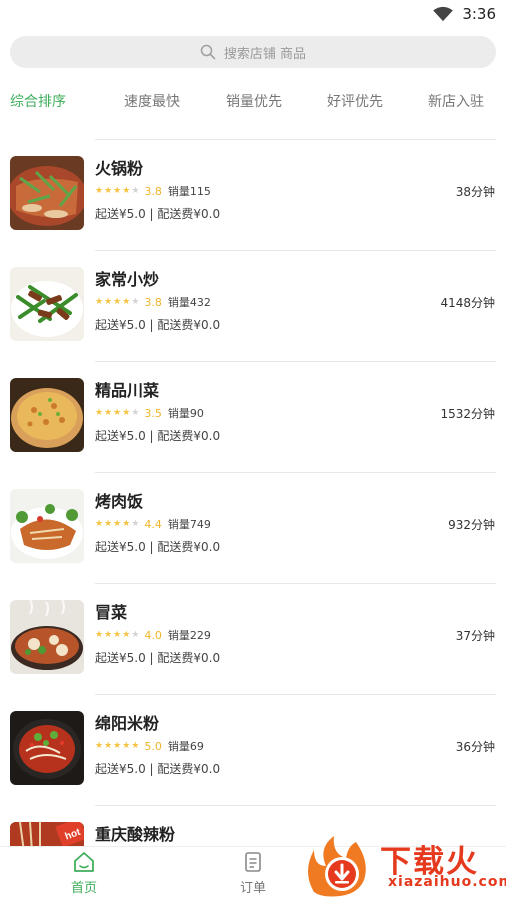 The width and height of the screenshot is (506, 900). Describe the element at coordinates (119, 501) in the screenshot. I see `shop-name: 烤肉饭` at that location.